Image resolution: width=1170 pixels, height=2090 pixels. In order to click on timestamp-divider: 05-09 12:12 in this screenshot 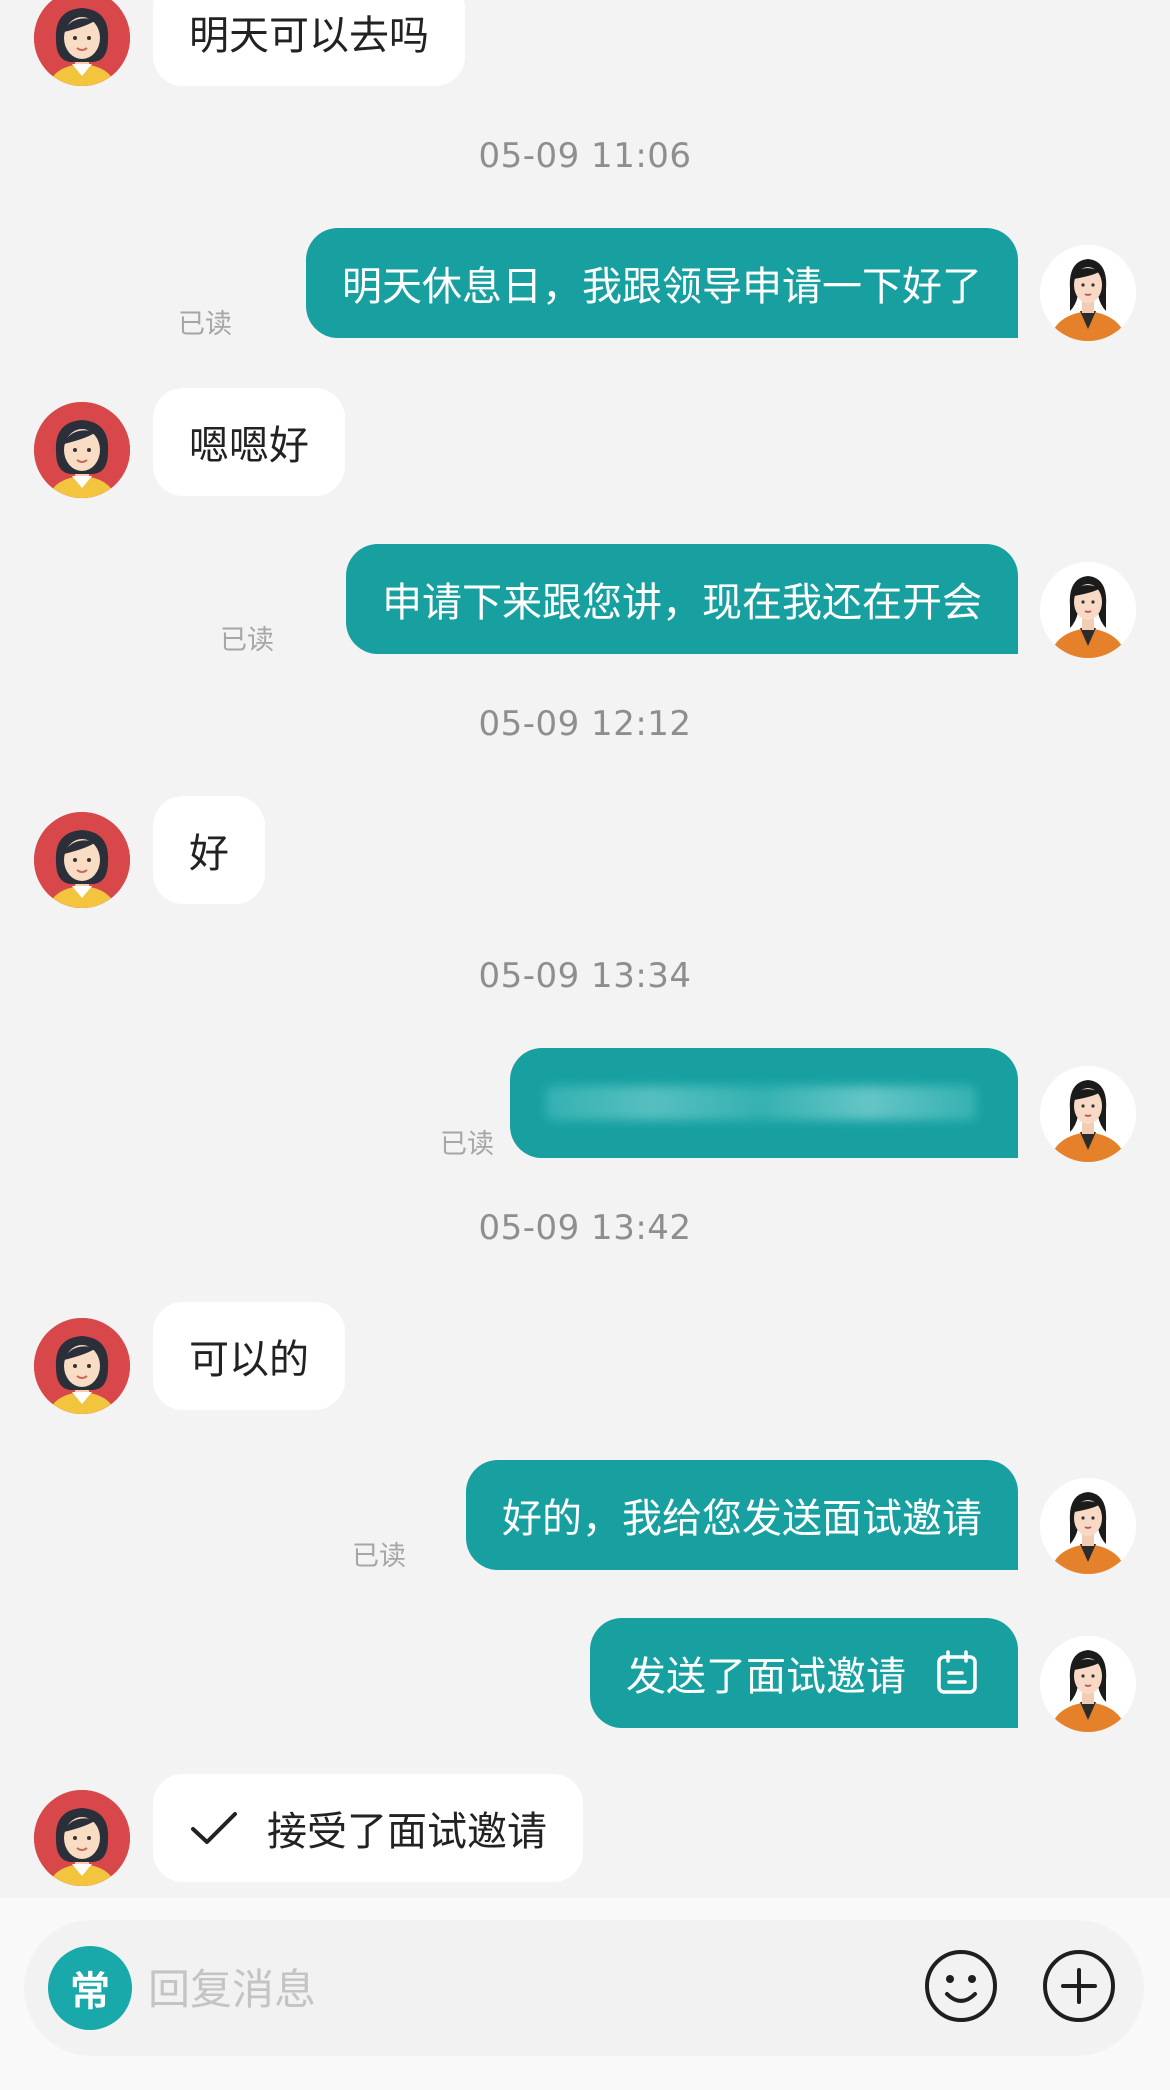, I will do `click(585, 724)`.